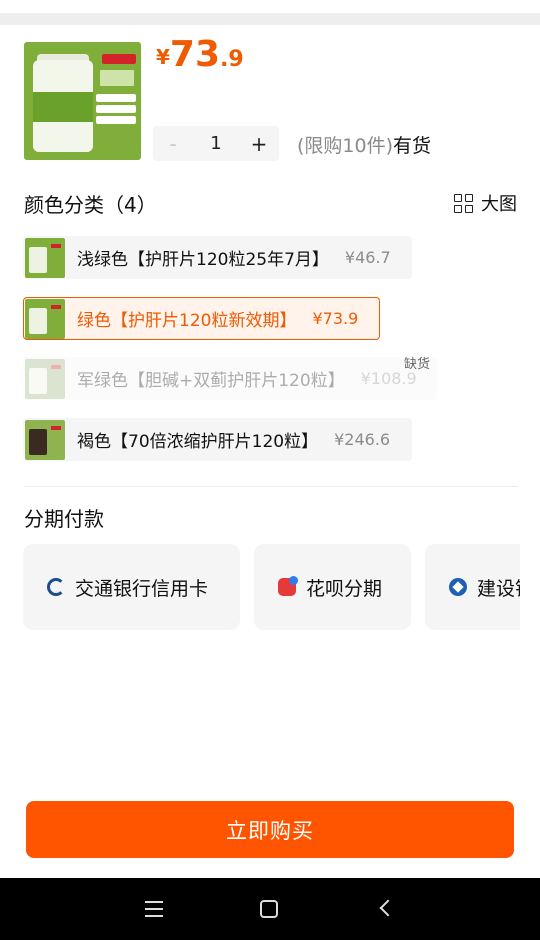 This screenshot has width=540, height=940. I want to click on option-label: 浅绿色【护肝片120粒25年7月】, so click(203, 260).